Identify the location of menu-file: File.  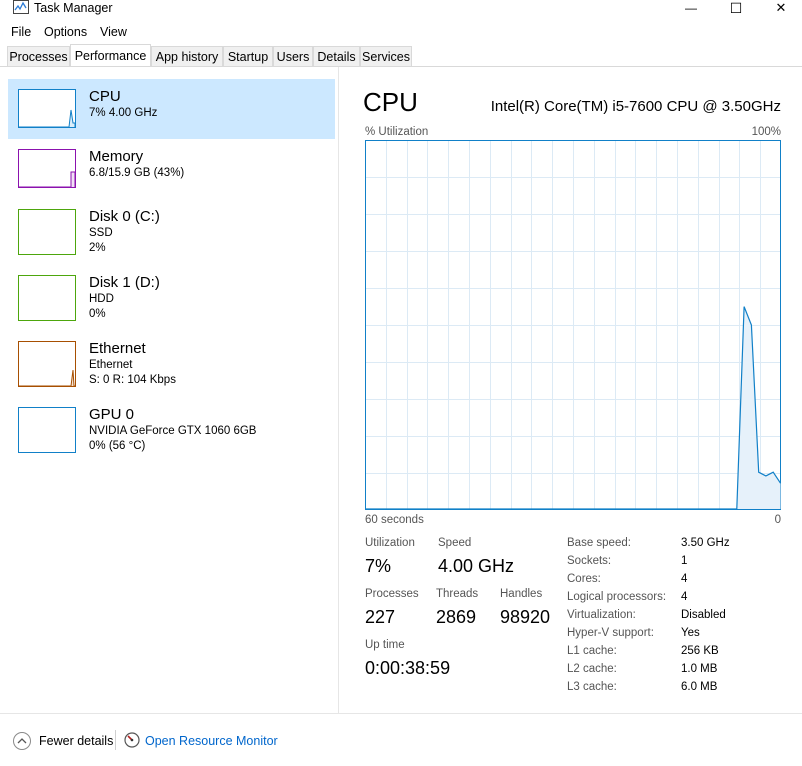
(21, 32).